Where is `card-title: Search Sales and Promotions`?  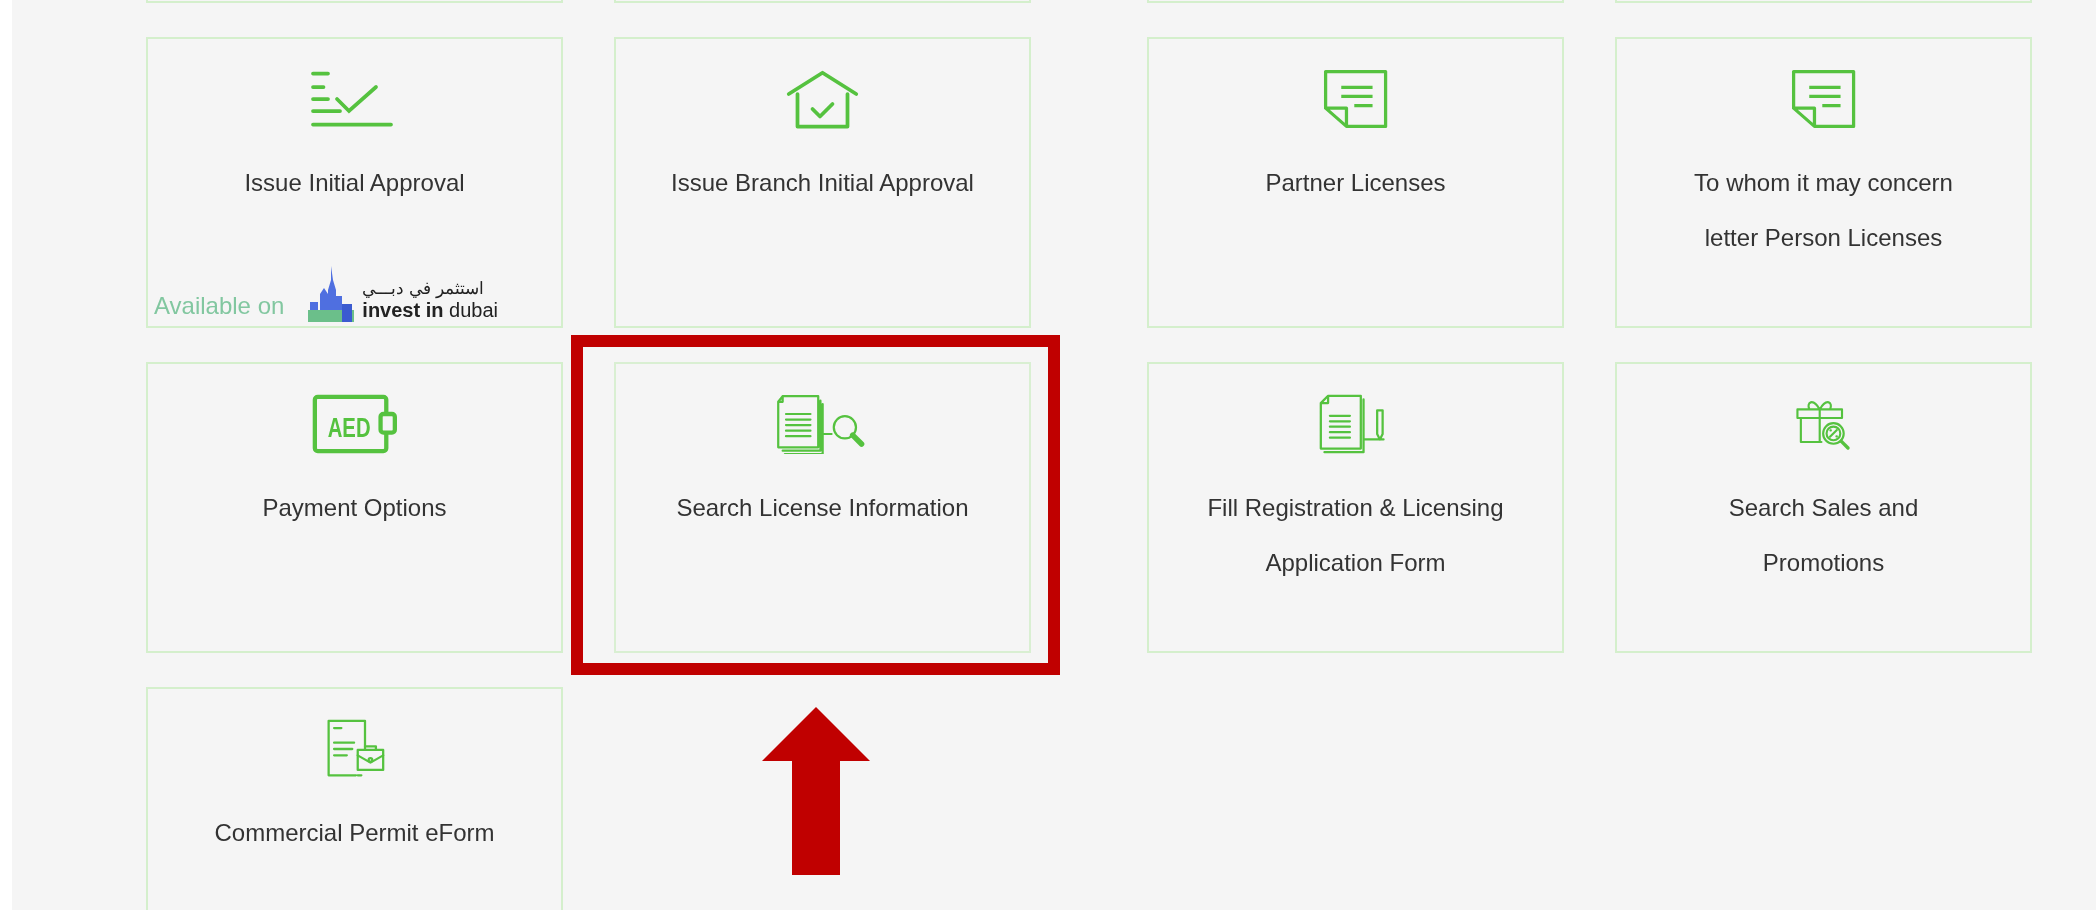
card-title: Search Sales and Promotions is located at coordinates (1823, 535).